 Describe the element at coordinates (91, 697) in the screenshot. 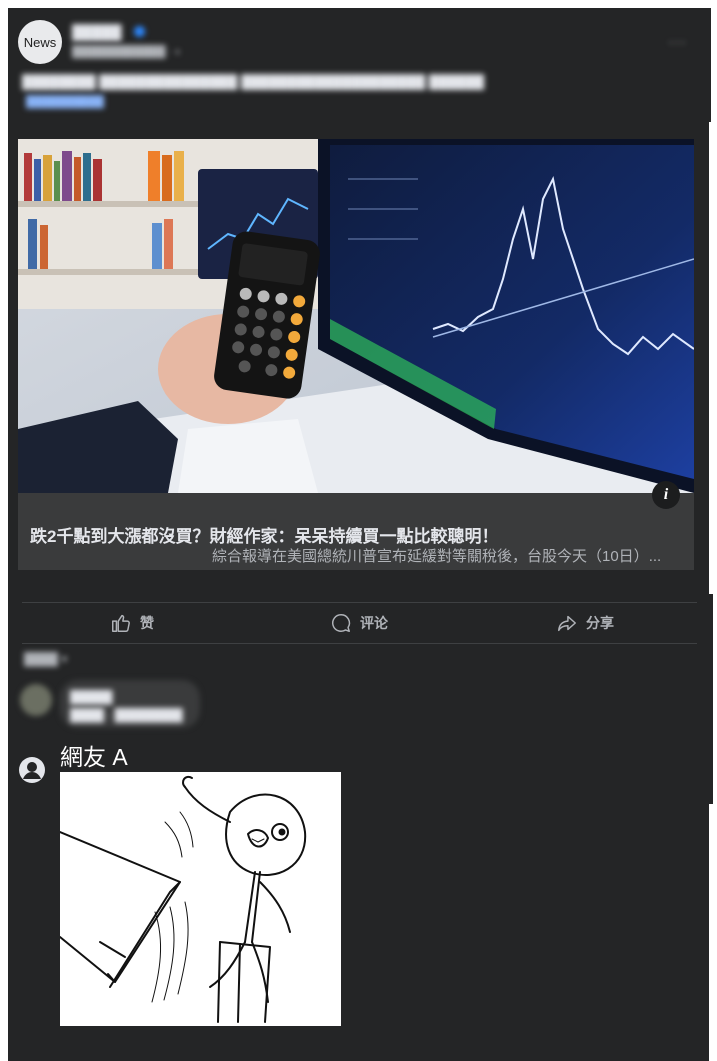

I see `commenter-name: █████` at that location.